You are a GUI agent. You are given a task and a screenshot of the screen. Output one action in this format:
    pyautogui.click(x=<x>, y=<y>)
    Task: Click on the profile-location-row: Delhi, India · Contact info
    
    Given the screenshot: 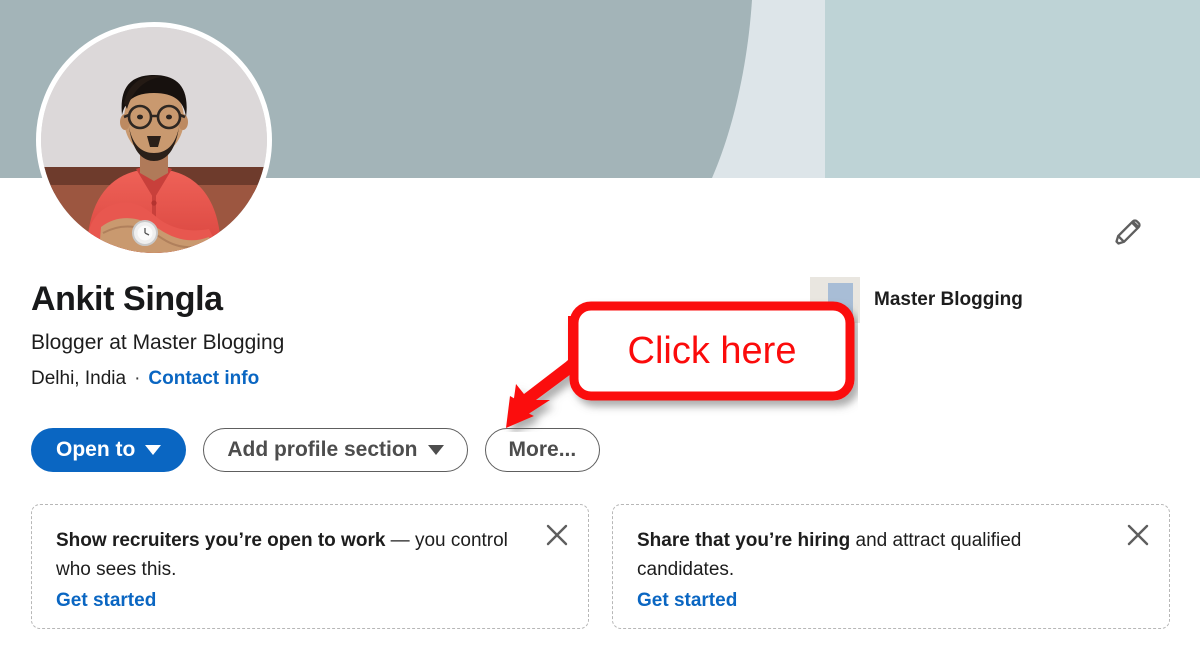 What is the action you would take?
    pyautogui.click(x=157, y=379)
    